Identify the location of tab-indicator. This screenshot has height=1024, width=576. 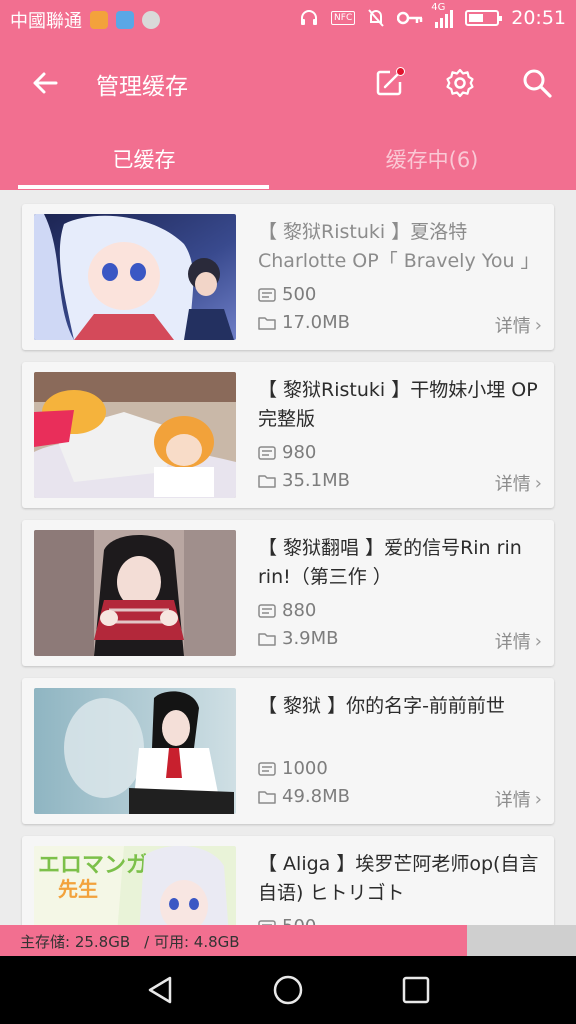
(143, 187).